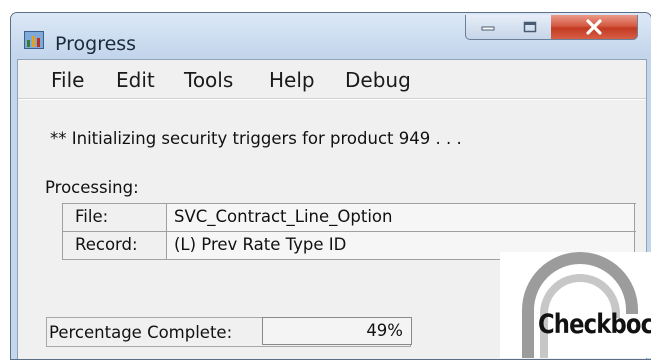  I want to click on window-title: Progress, so click(96, 44).